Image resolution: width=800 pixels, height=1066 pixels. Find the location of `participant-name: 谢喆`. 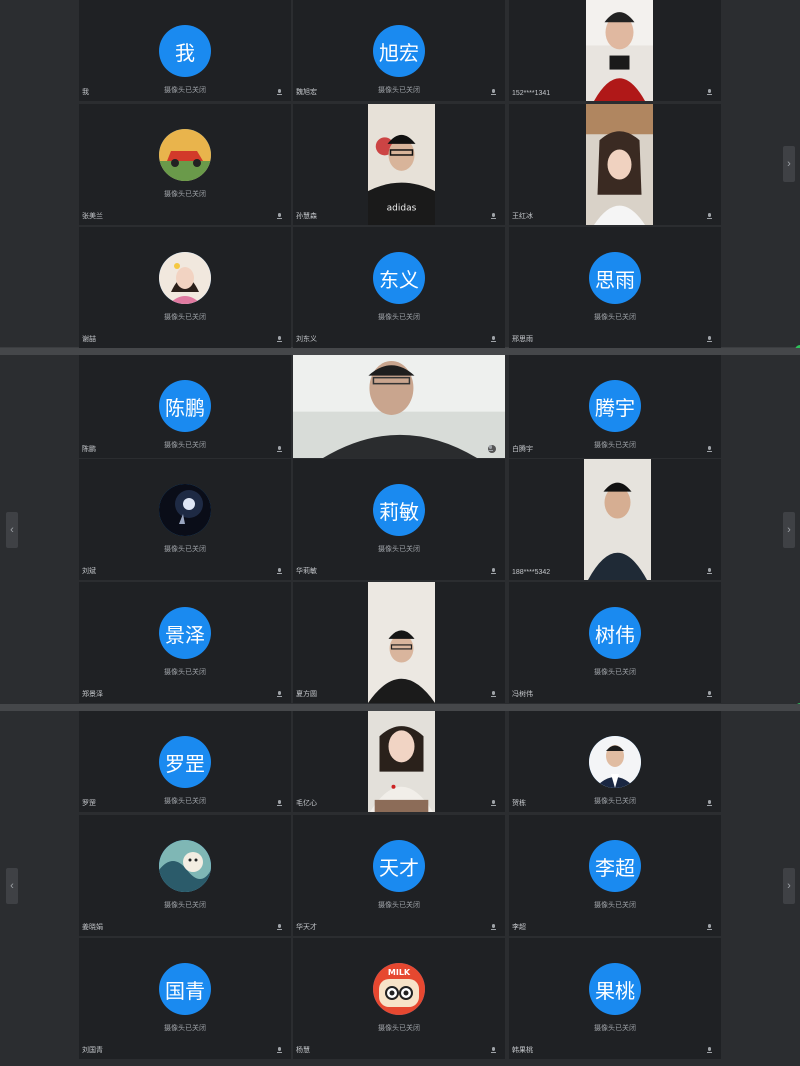

participant-name: 谢喆 is located at coordinates (89, 339).